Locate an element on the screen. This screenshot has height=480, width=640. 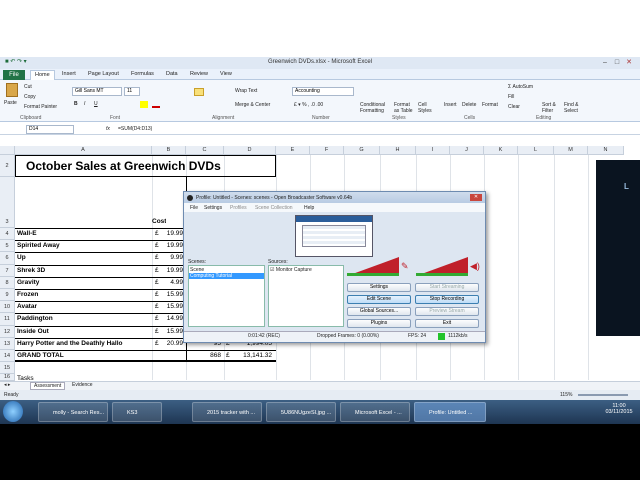
item-name: Harry Potter and the Deathly Hallo is located at coordinates (83, 343).